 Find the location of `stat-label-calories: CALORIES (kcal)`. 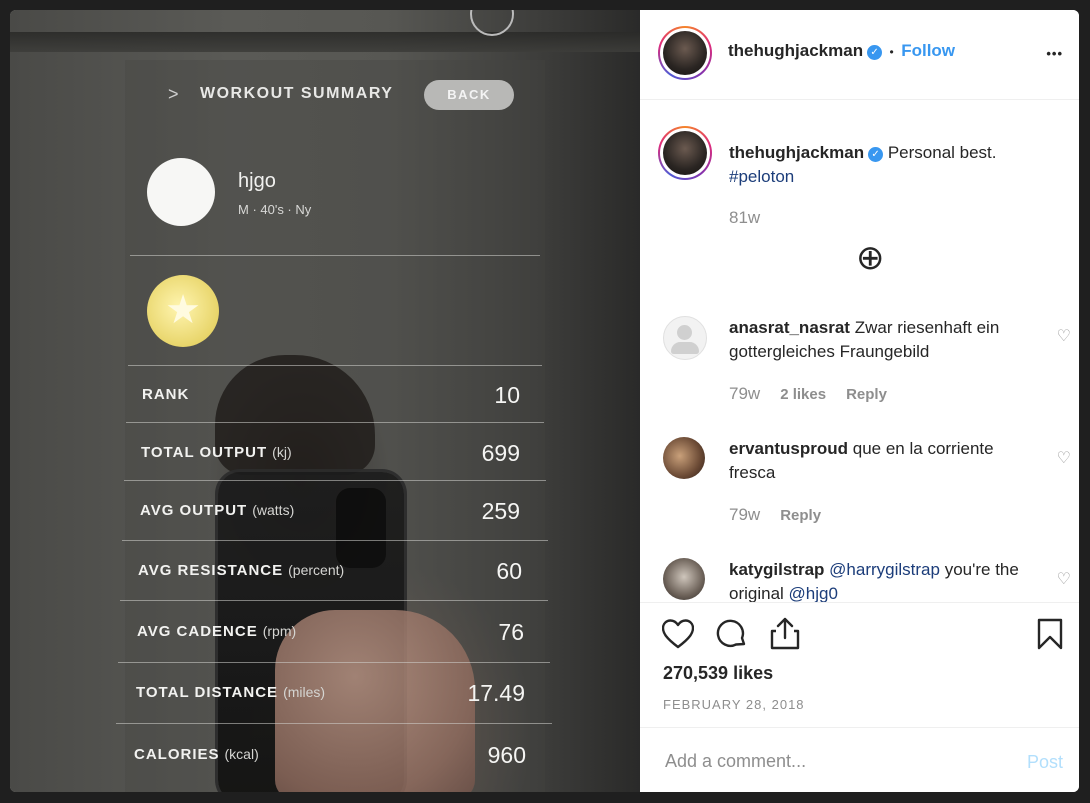

stat-label-calories: CALORIES (kcal) is located at coordinates (196, 754).